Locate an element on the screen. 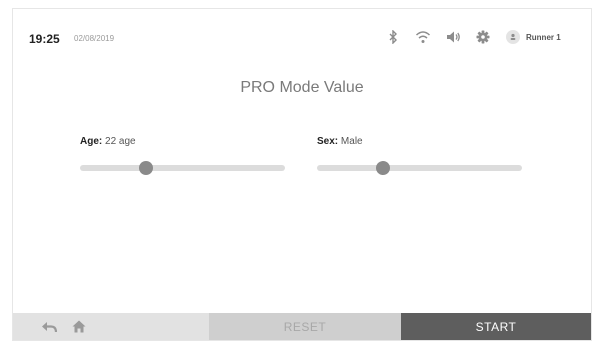 Image resolution: width=596 pixels, height=345 pixels. user-chip: Runner 1 is located at coordinates (533, 37).